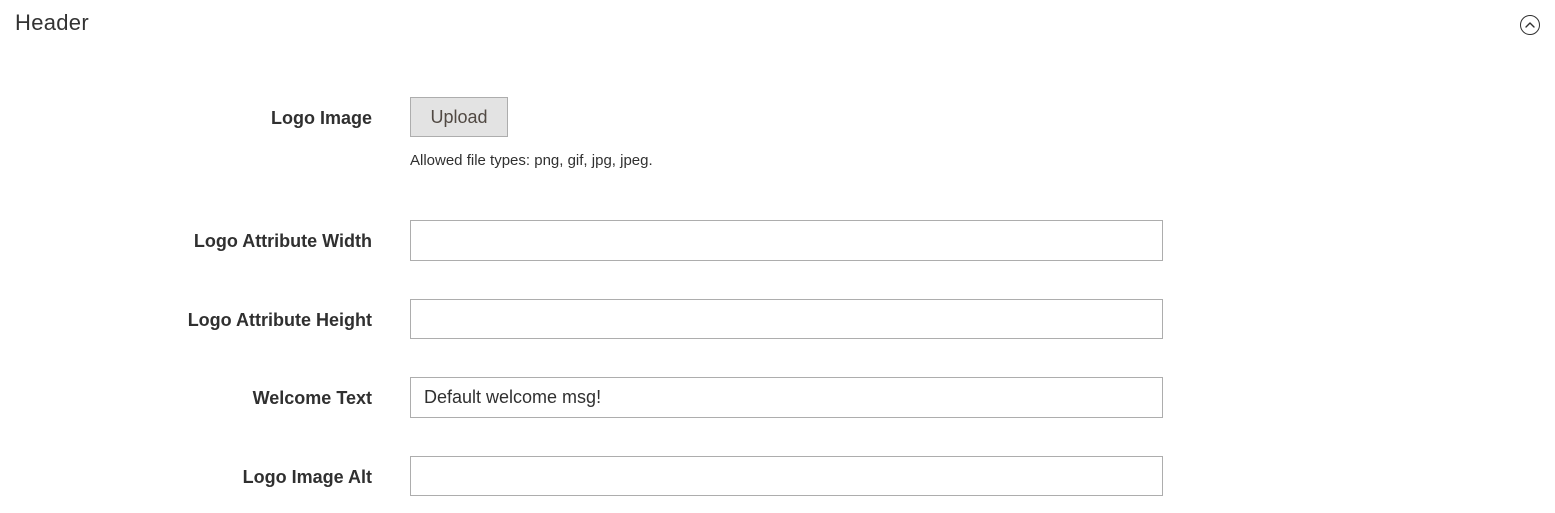  What do you see at coordinates (531, 160) in the screenshot?
I see `allowed-file-types-hint: Allowed file types: png, gif, jpg, jpeg.` at bounding box center [531, 160].